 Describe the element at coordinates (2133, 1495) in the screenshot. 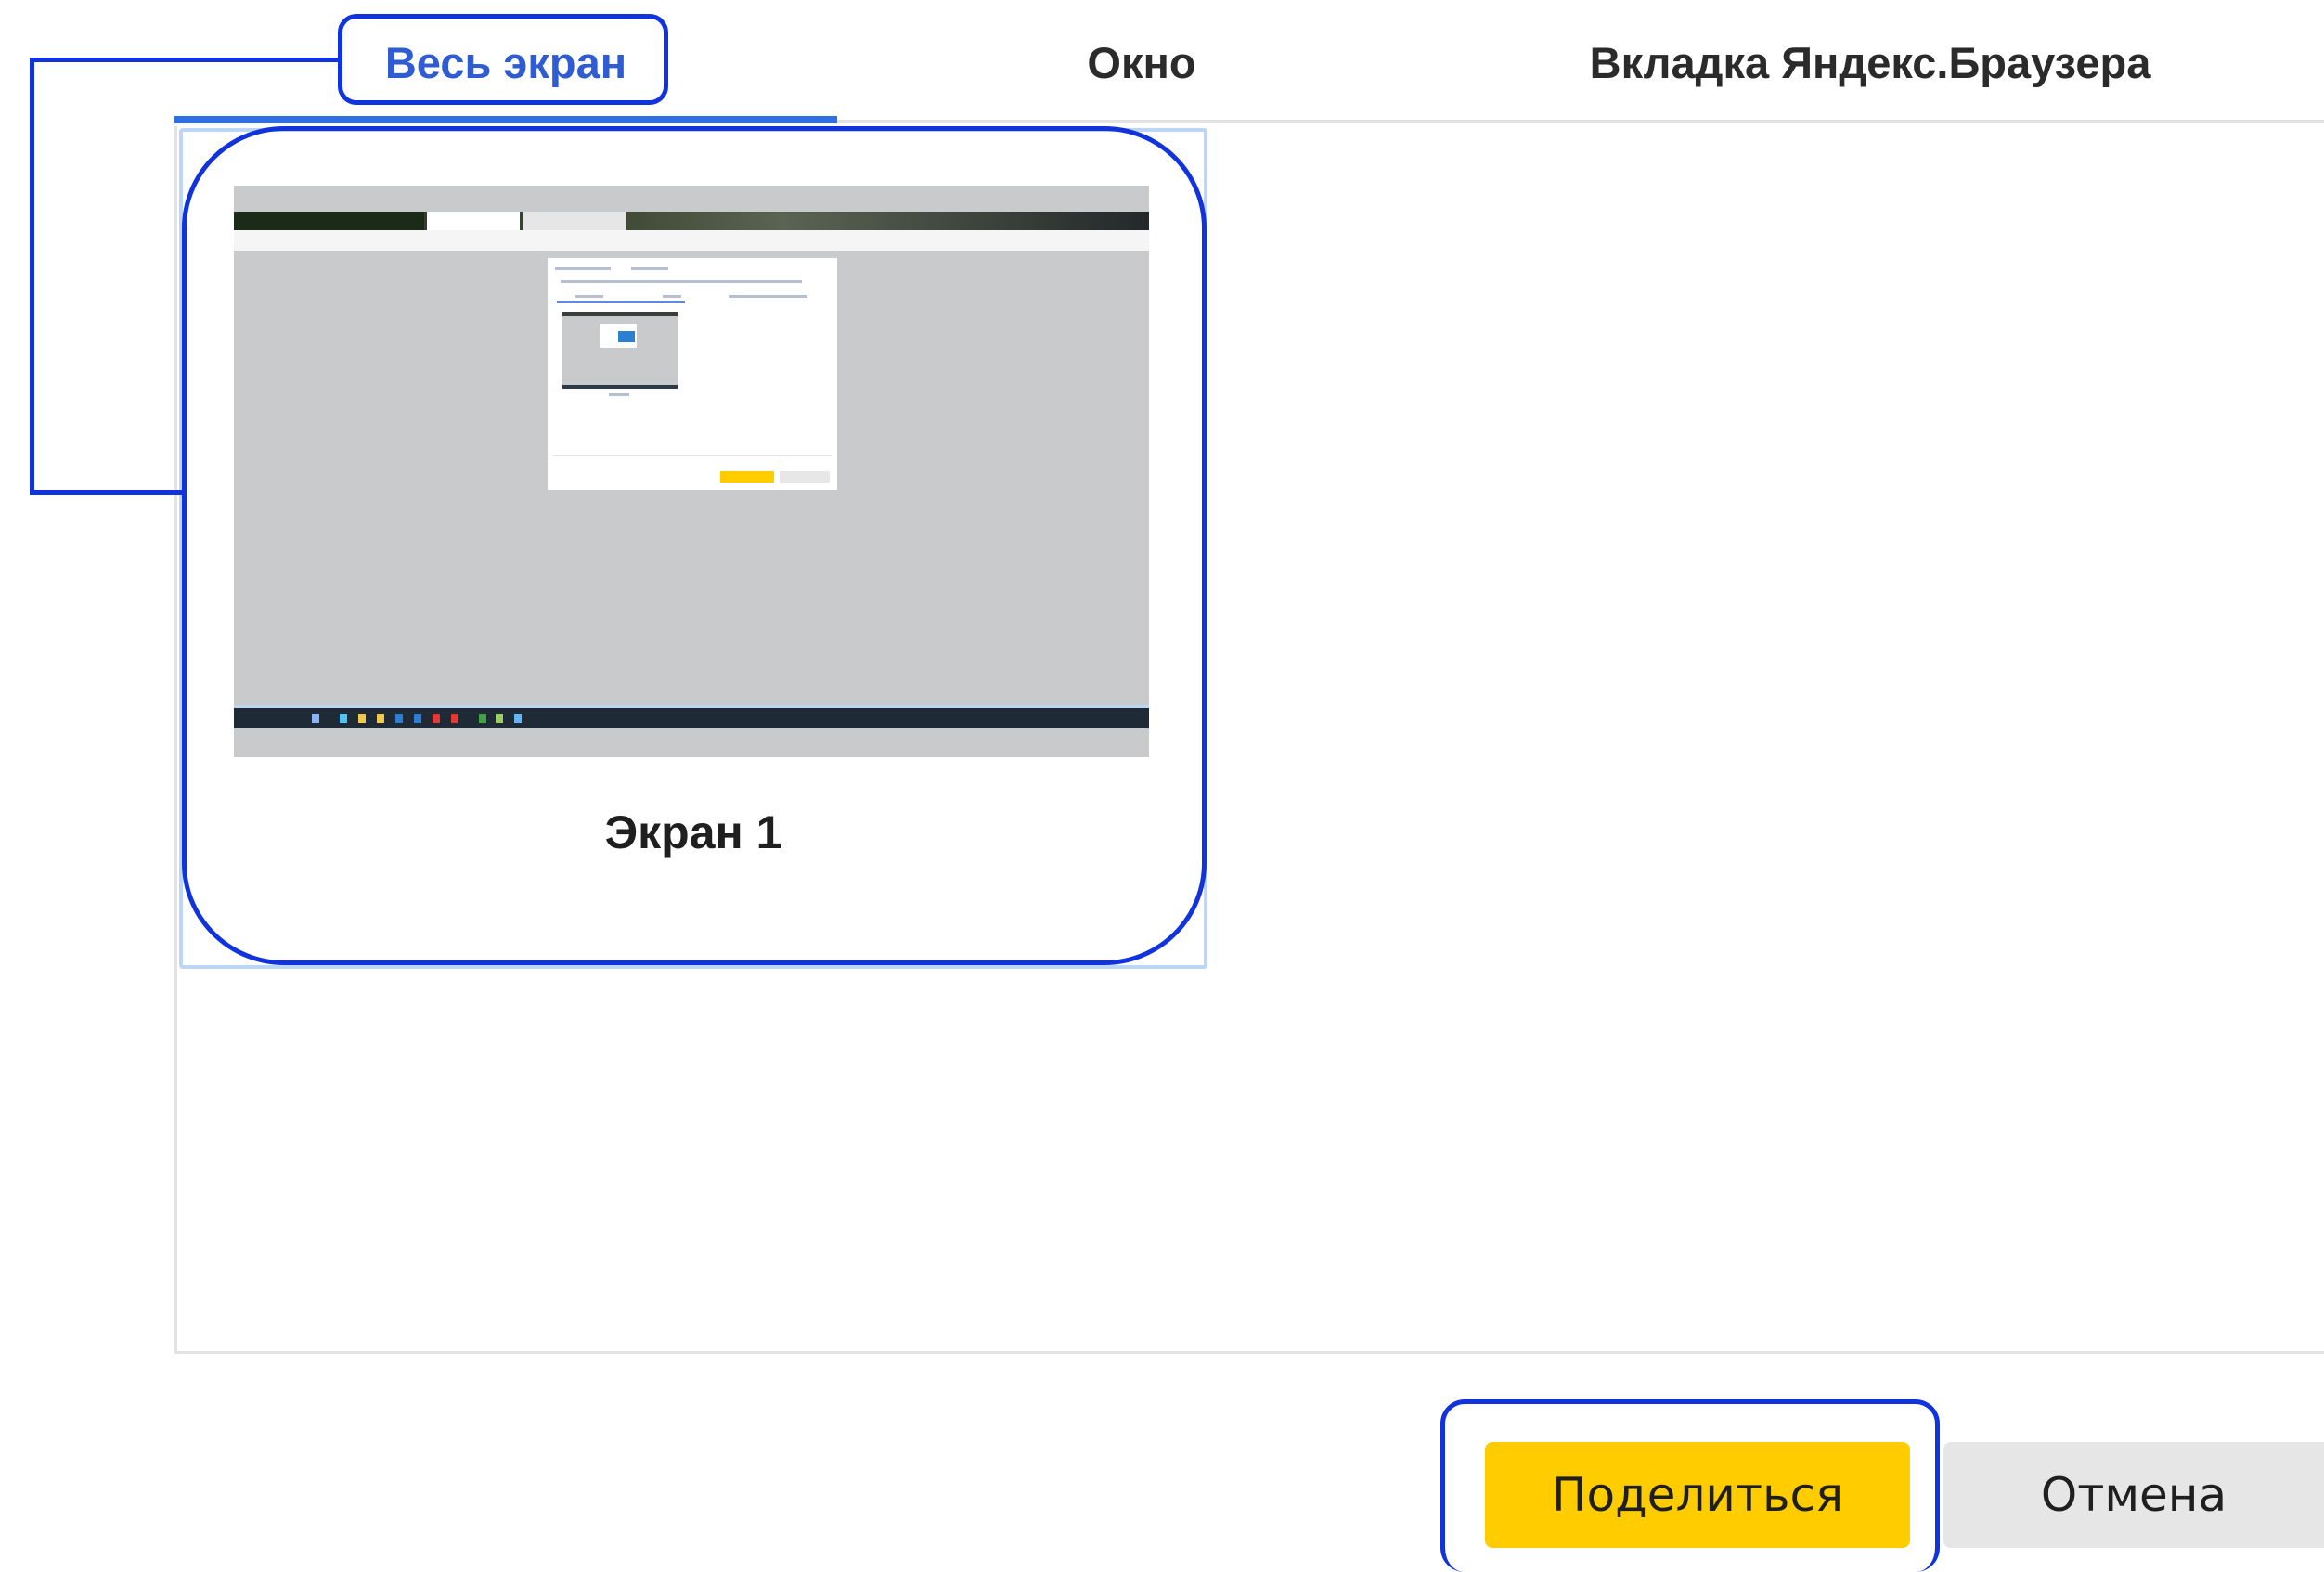

I see `cancel-button: Отмена` at that location.